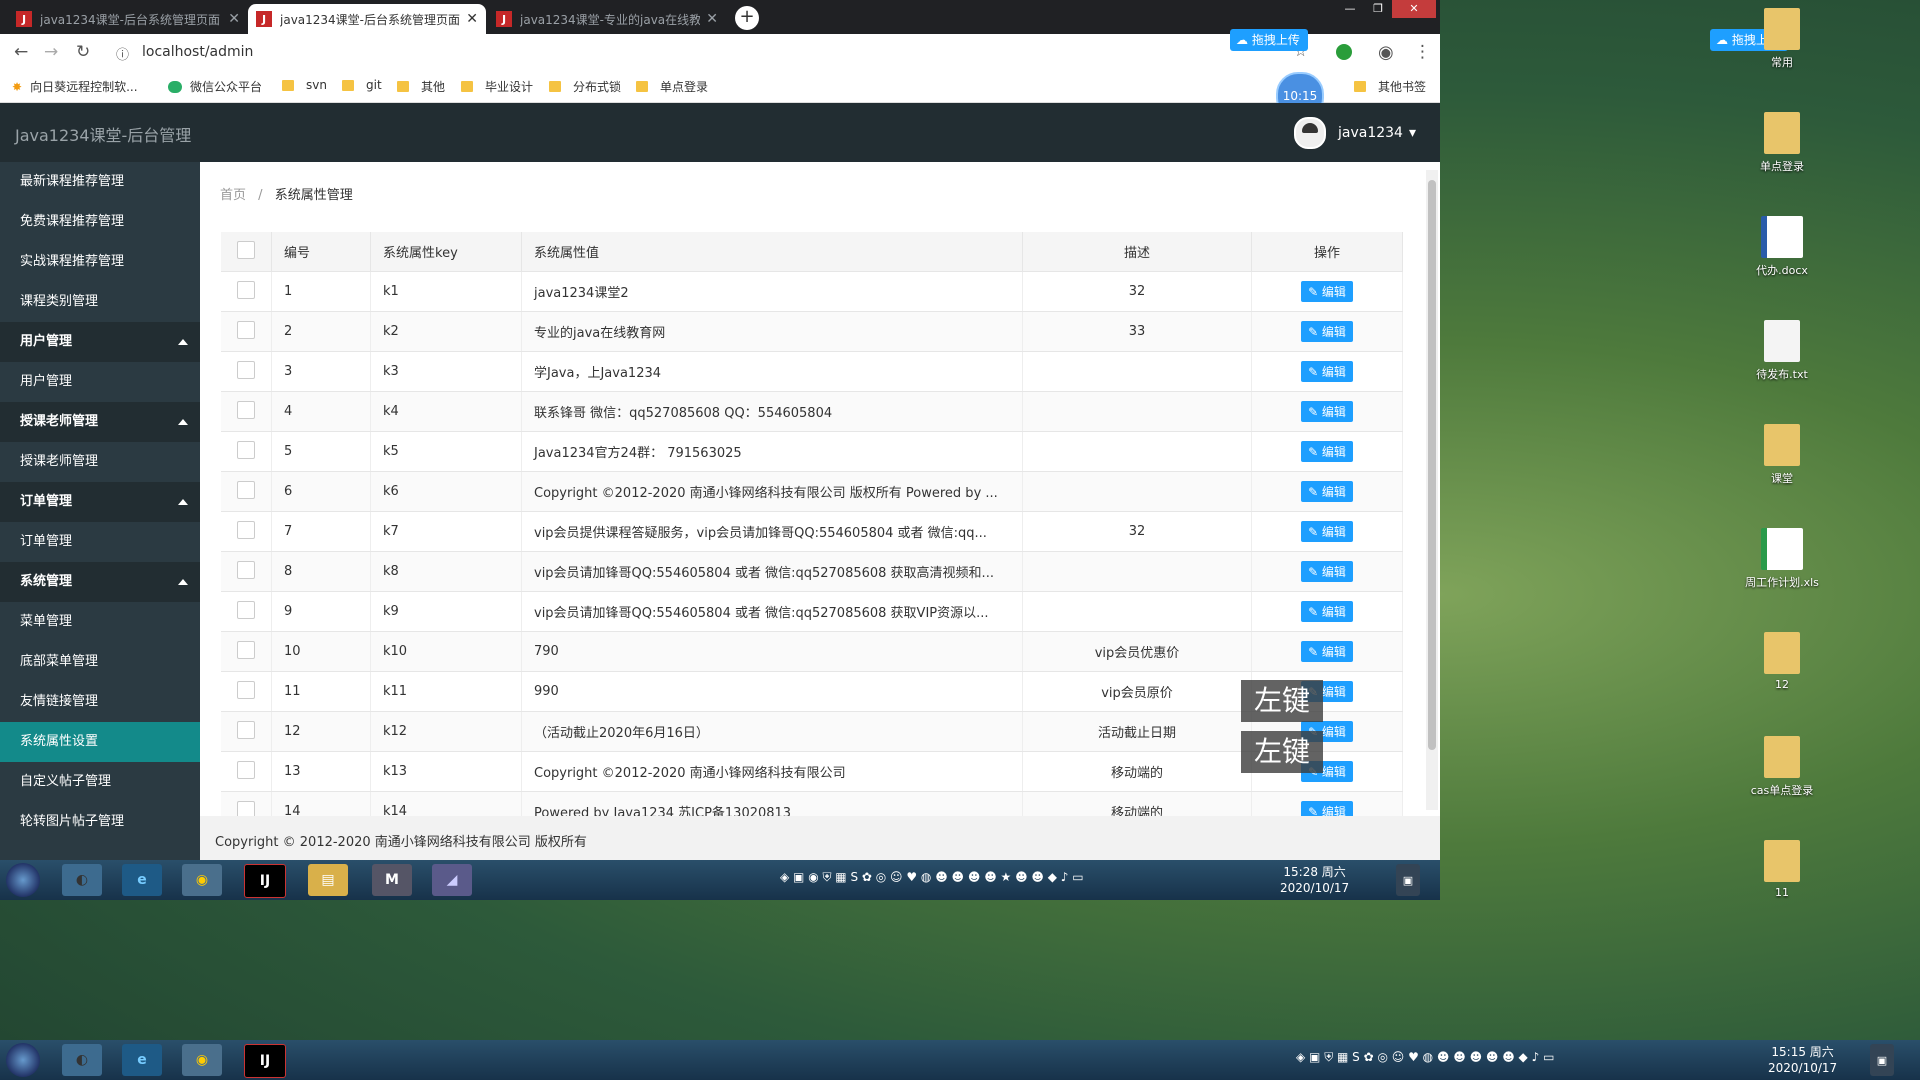  What do you see at coordinates (1782, 247) in the screenshot?
I see `desktop-icon-docx: 代办.docx` at bounding box center [1782, 247].